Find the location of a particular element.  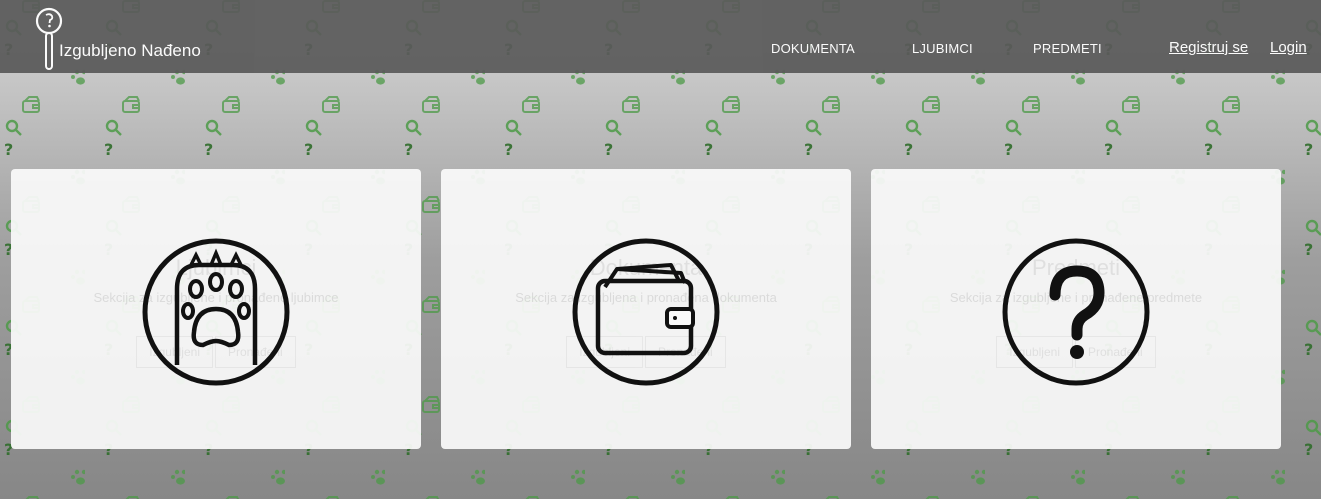

nav-predmeti: PREDMETI is located at coordinates (1067, 48).